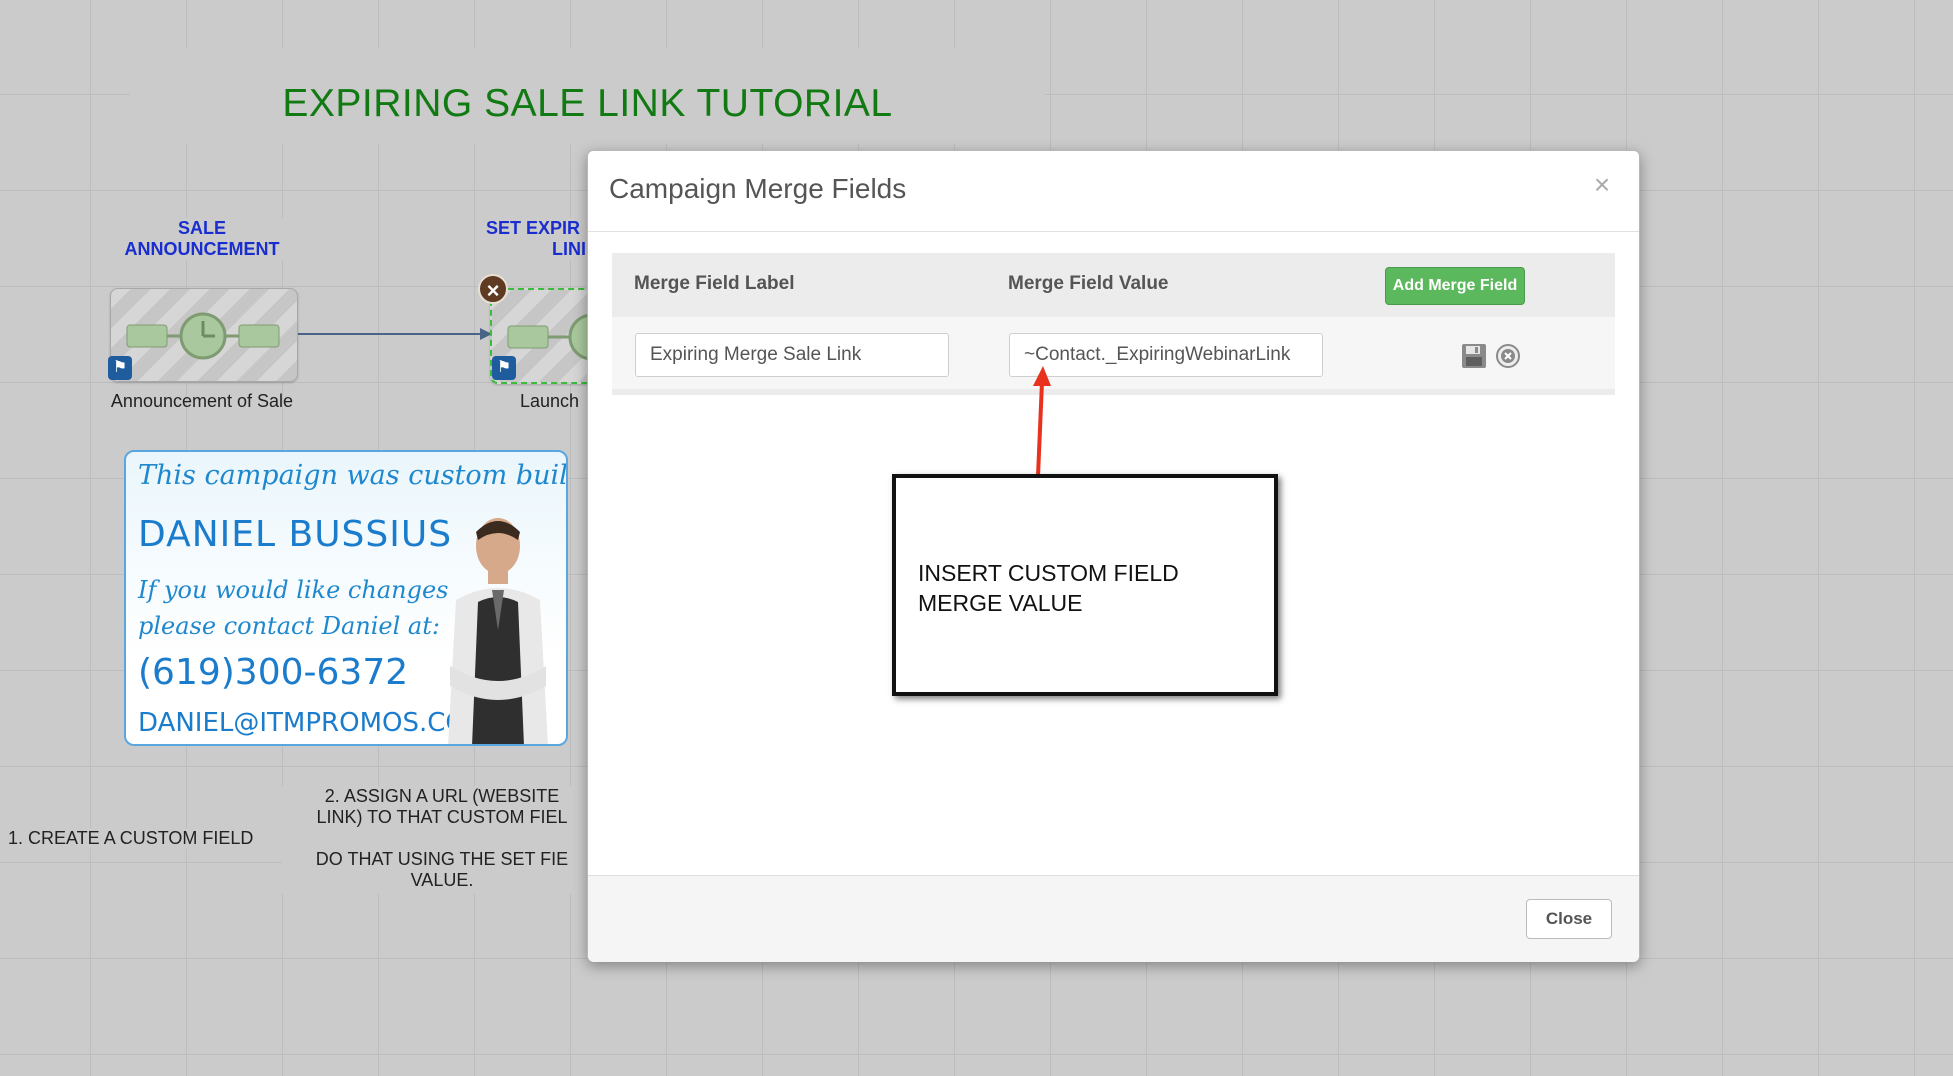 The width and height of the screenshot is (1953, 1076). Describe the element at coordinates (353, 475) in the screenshot. I see `card-line-1: This campaign was custom built by:` at that location.